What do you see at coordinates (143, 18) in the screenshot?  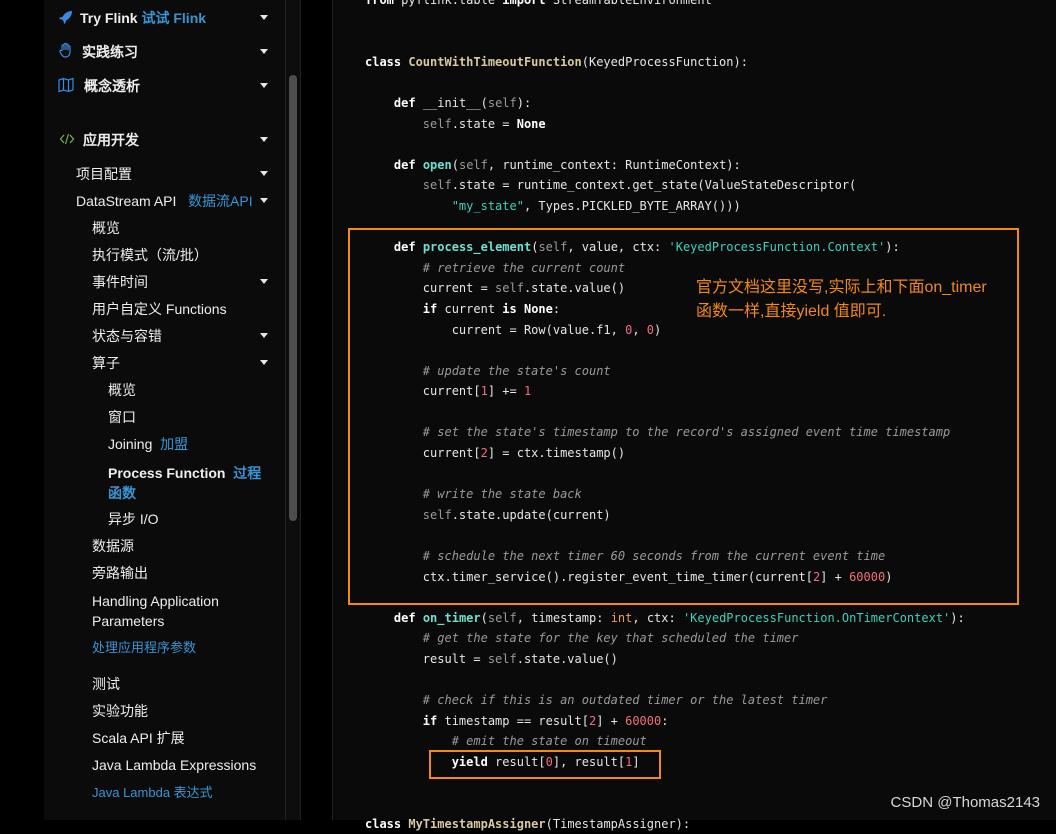 I see `nav-try-flink: Try Flink 试试 Flink` at bounding box center [143, 18].